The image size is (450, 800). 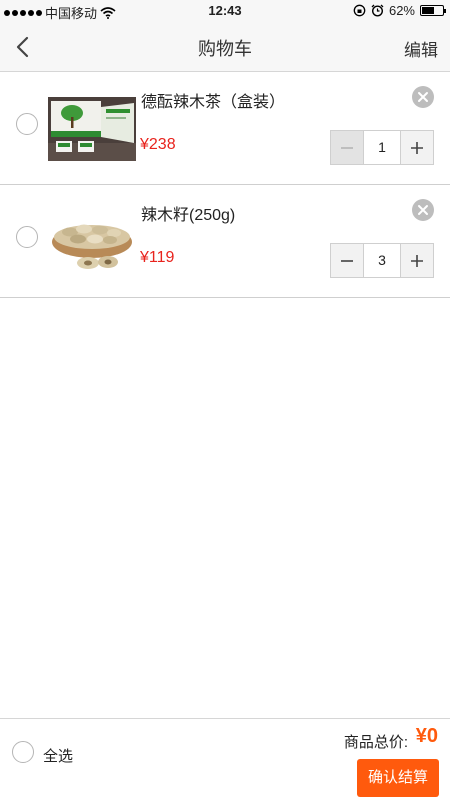 I want to click on total-price-label: 商品总价:, so click(x=375, y=742).